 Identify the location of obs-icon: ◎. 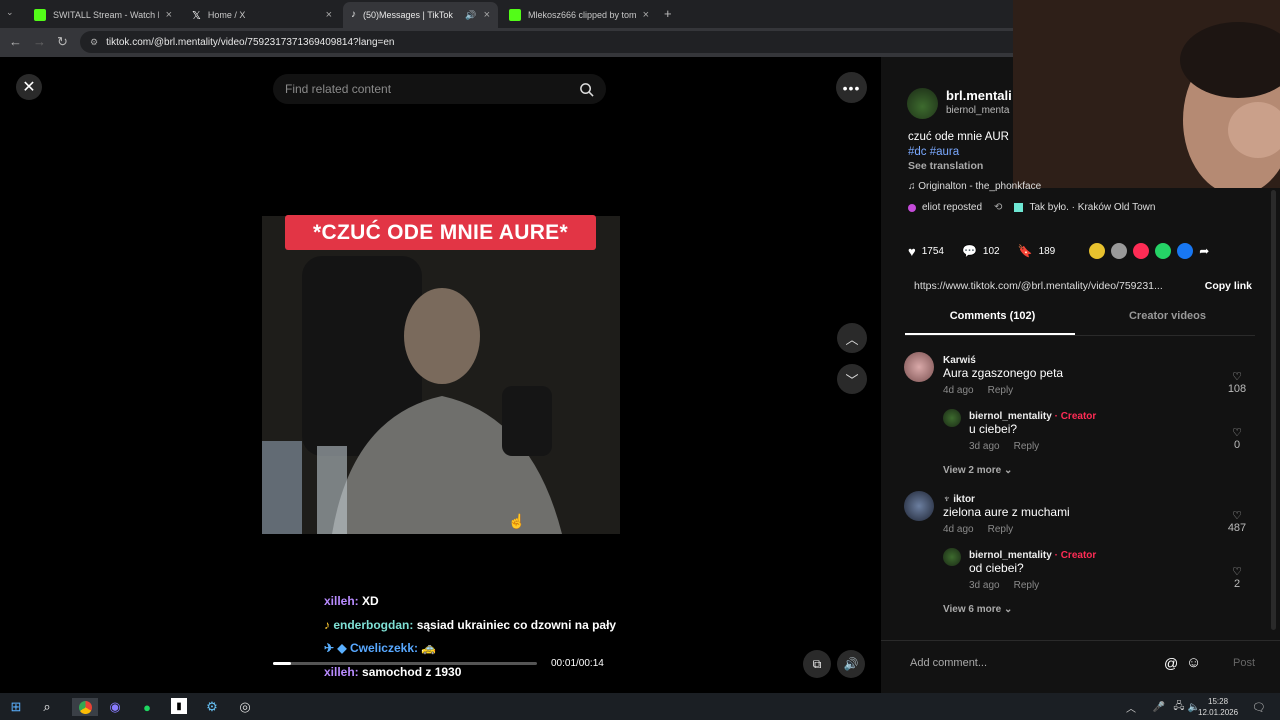
(245, 707).